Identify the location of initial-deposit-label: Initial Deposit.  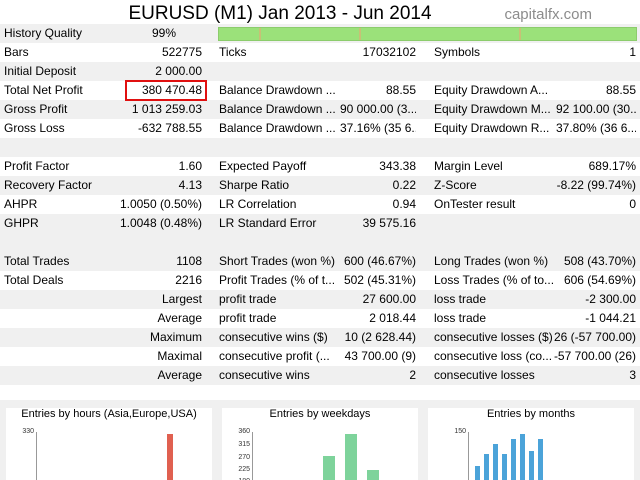
(40, 71).